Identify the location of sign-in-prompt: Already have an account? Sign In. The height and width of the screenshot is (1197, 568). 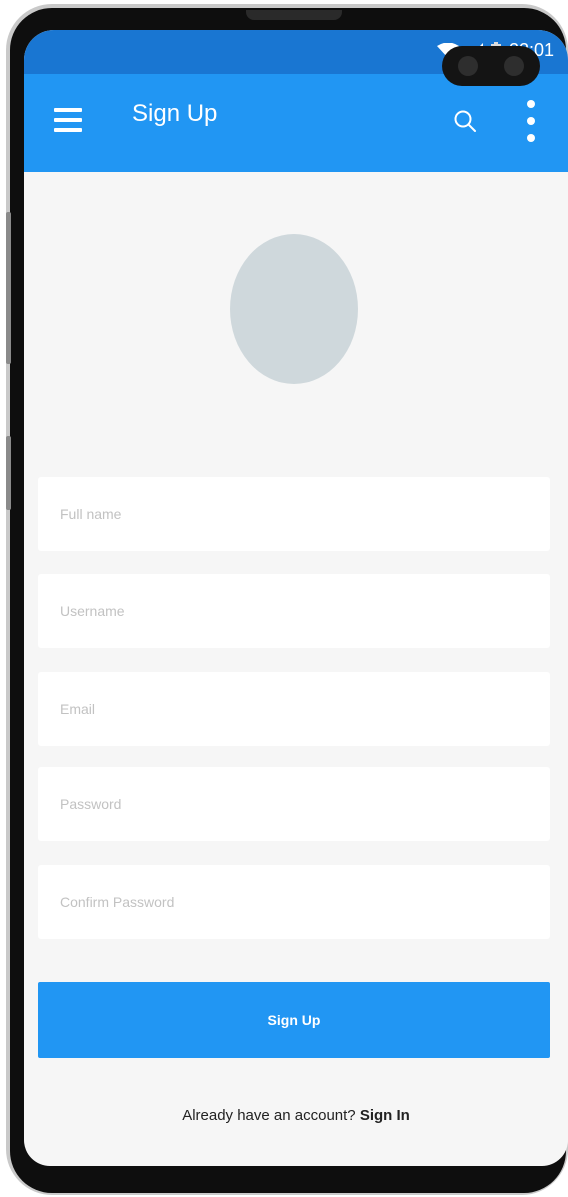
(296, 1115).